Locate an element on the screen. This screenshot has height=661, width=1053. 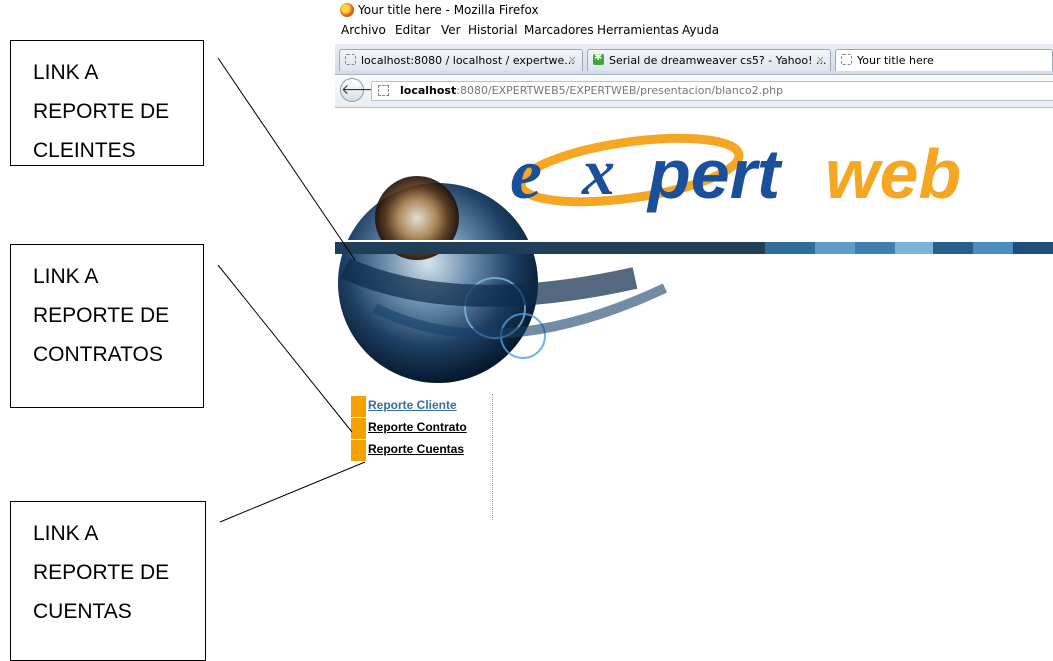
reporte-contrato-link: Reporte Contrato is located at coordinates (417, 427).